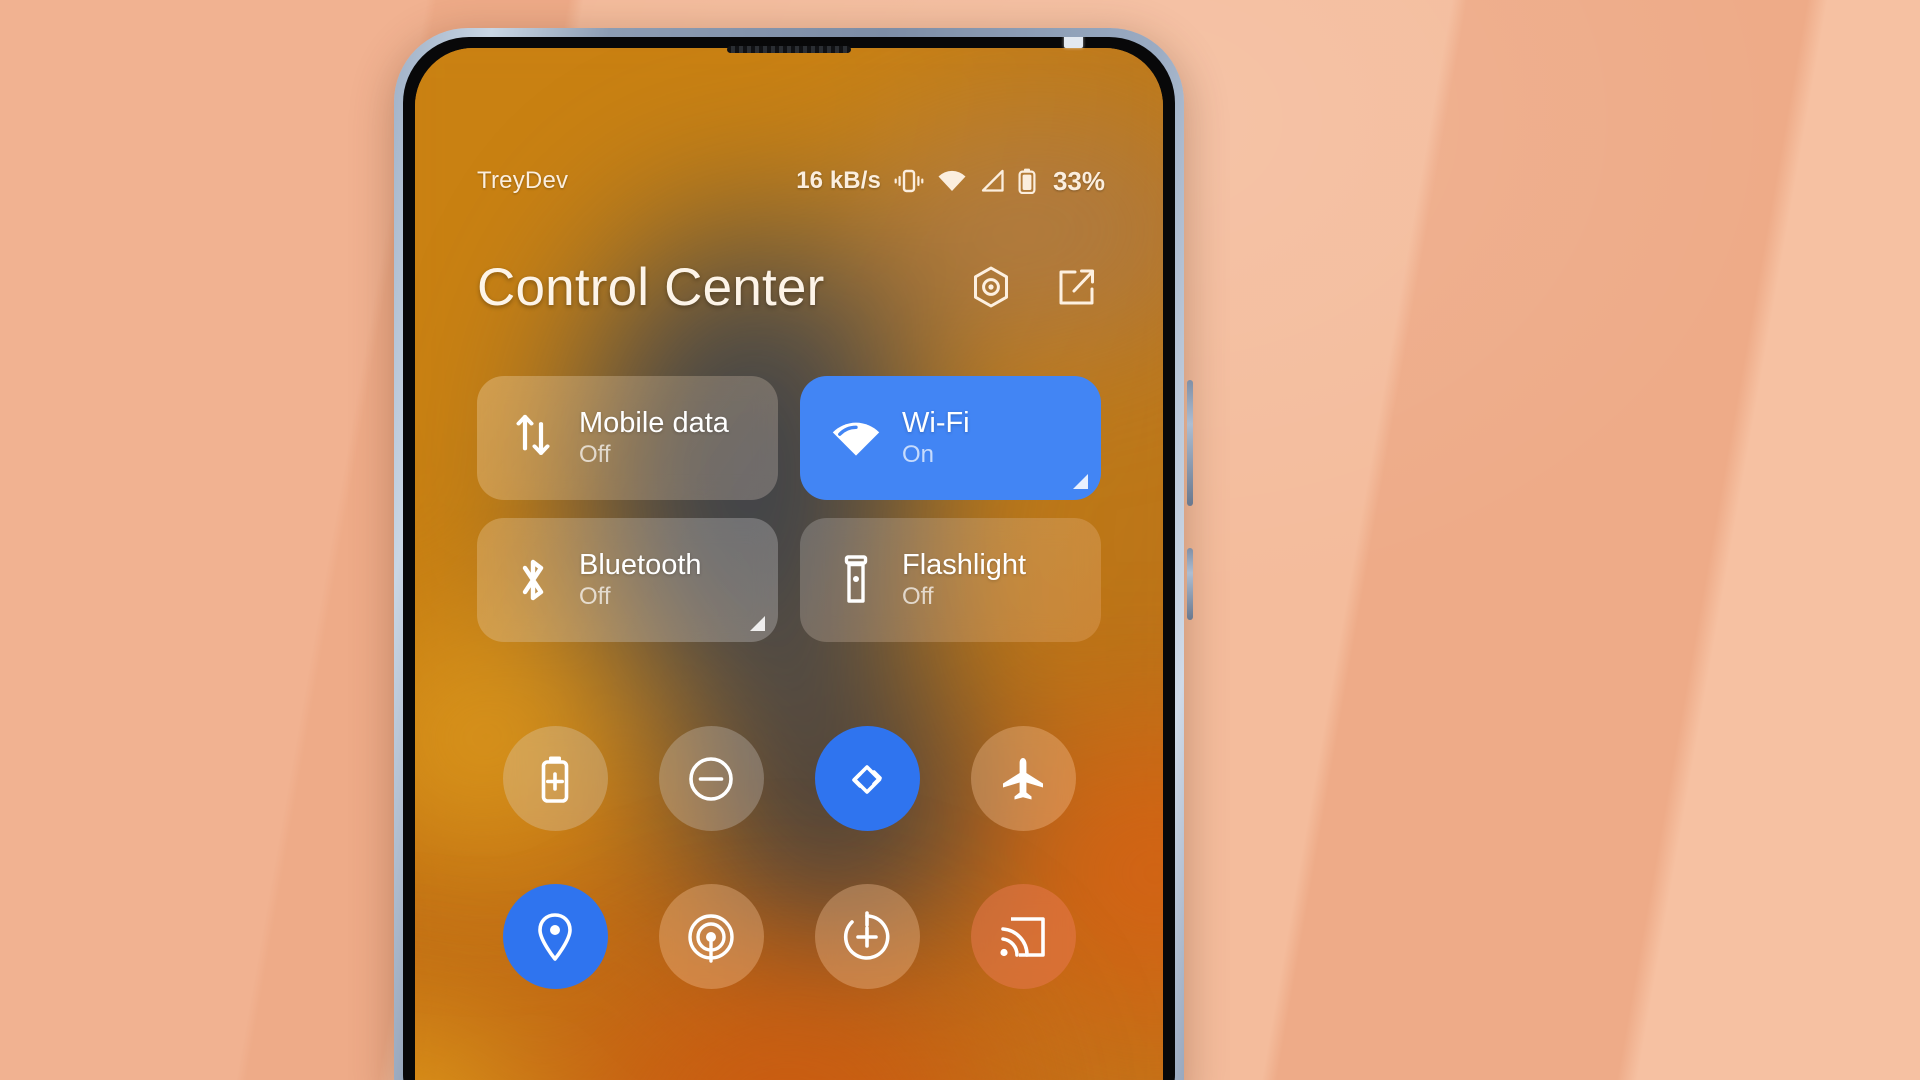 The height and width of the screenshot is (1080, 1920). I want to click on airplane-icon, so click(1023, 778).